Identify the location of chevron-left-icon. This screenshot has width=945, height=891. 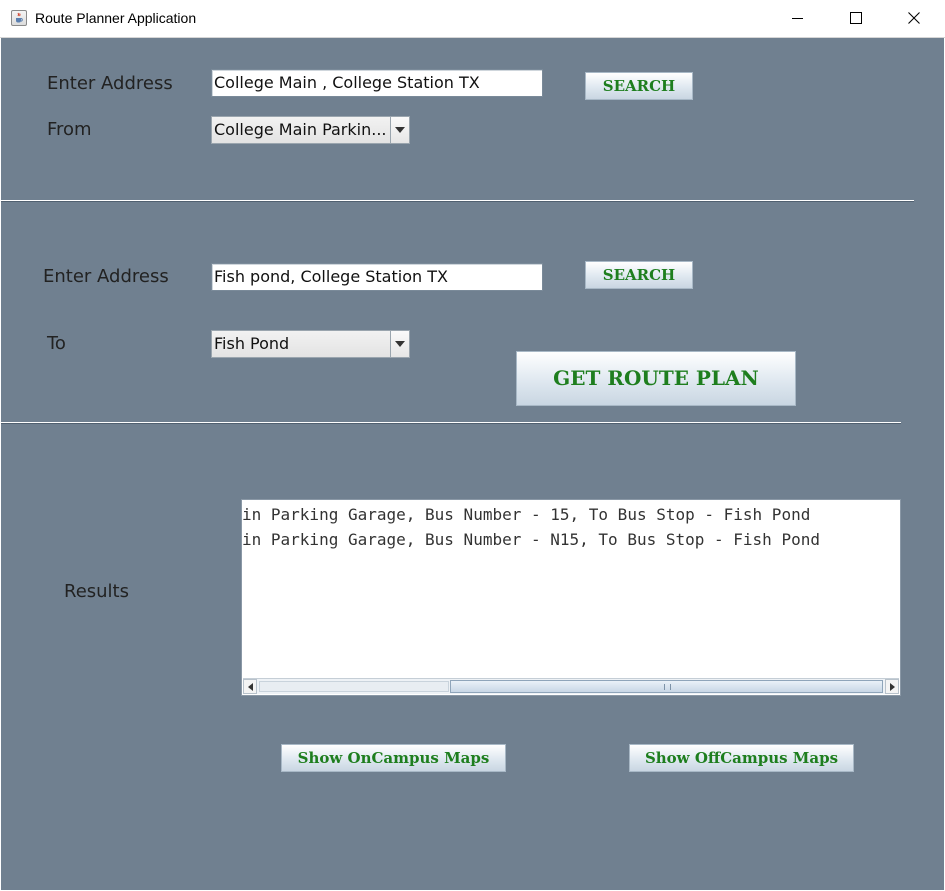
(250, 687).